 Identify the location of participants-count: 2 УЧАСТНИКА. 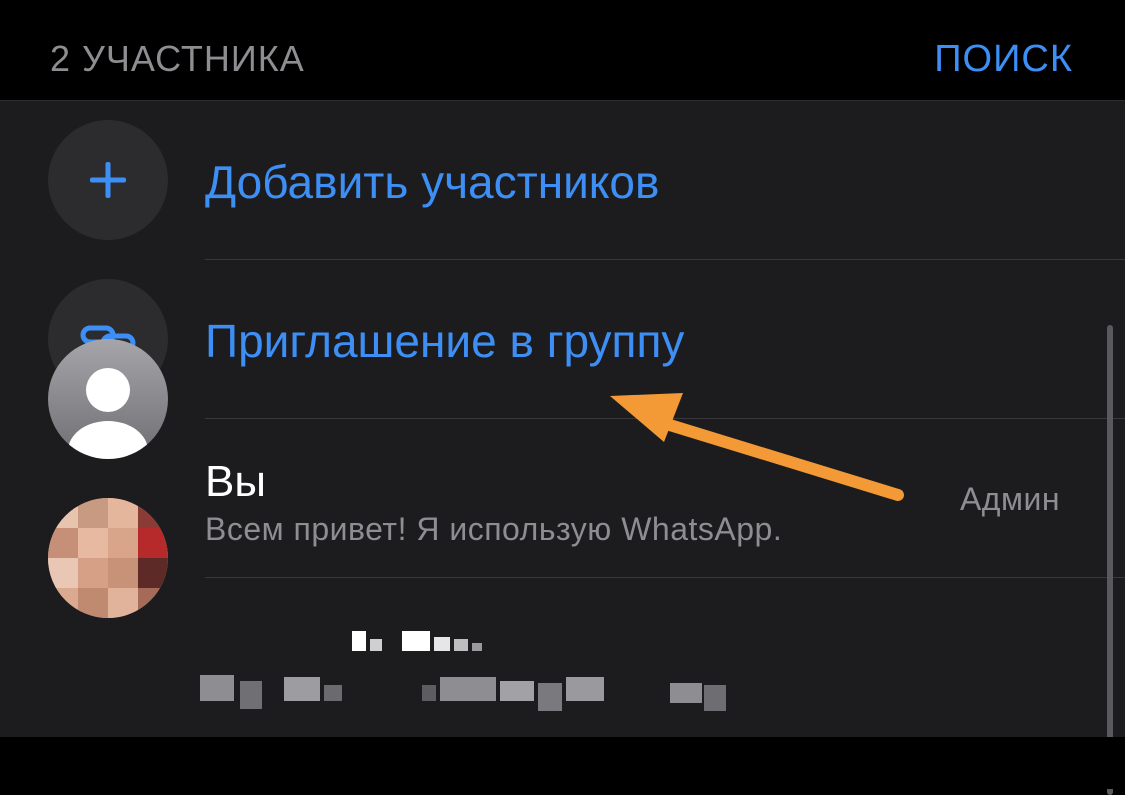
(177, 58).